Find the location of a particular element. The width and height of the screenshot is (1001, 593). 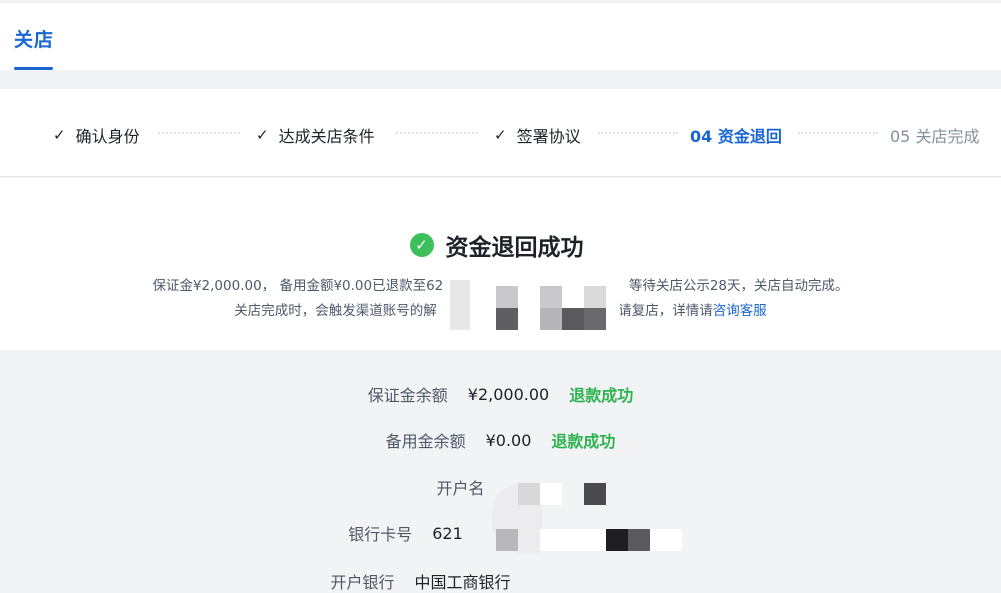

step-2: ✓ 达成关店条件 is located at coordinates (315, 135).